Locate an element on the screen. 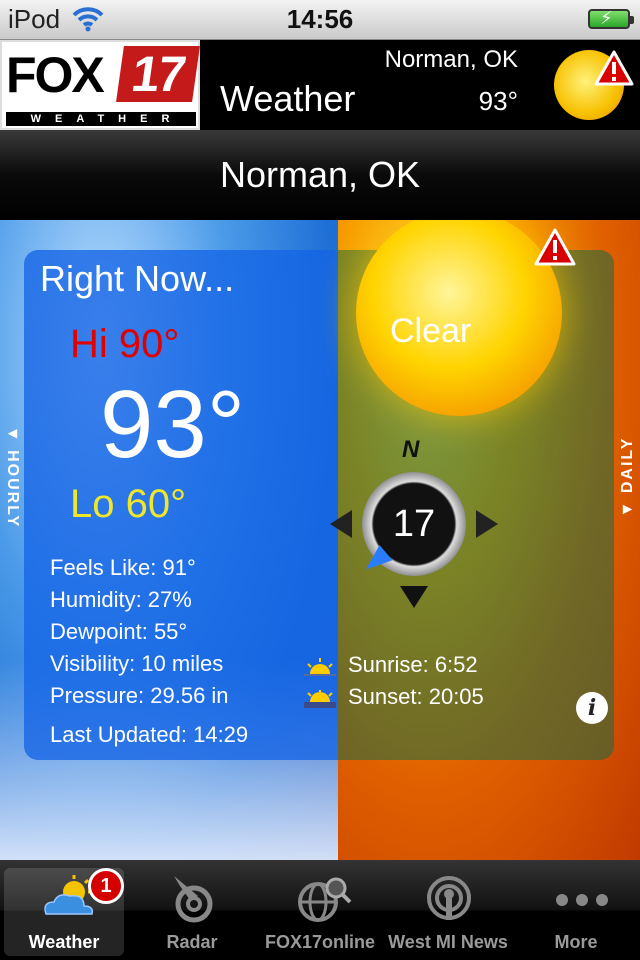 The height and width of the screenshot is (960, 640). hourly-label: ▼ HOURLY is located at coordinates (12, 477).